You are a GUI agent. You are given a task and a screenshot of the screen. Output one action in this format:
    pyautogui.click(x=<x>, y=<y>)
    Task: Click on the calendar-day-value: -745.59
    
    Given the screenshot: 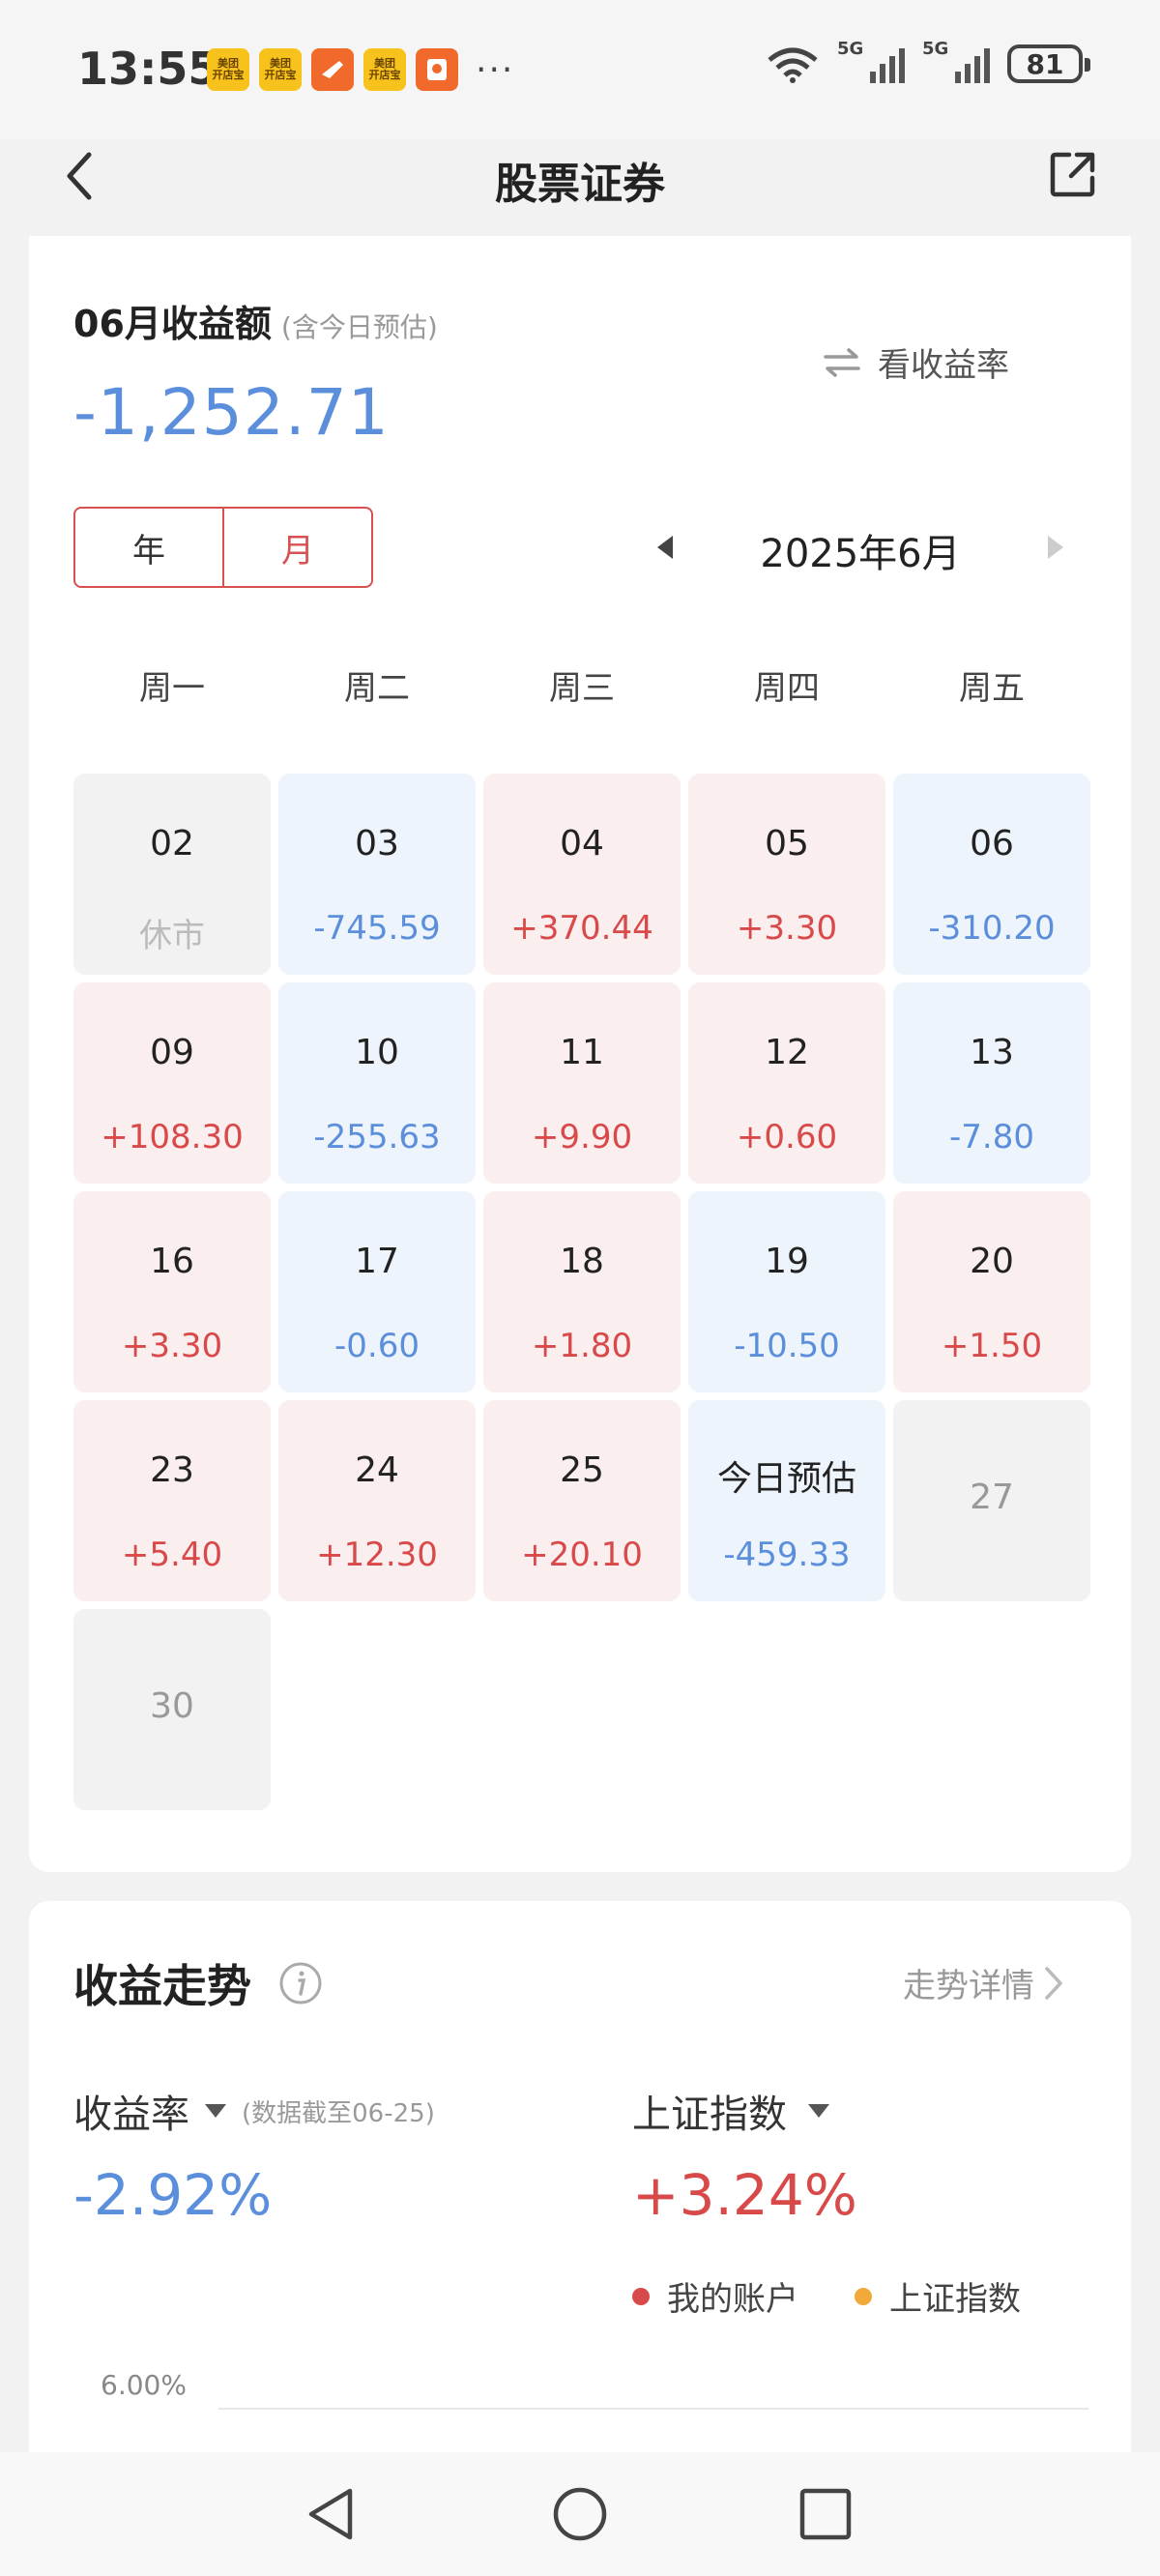 What is the action you would take?
    pyautogui.click(x=377, y=928)
    